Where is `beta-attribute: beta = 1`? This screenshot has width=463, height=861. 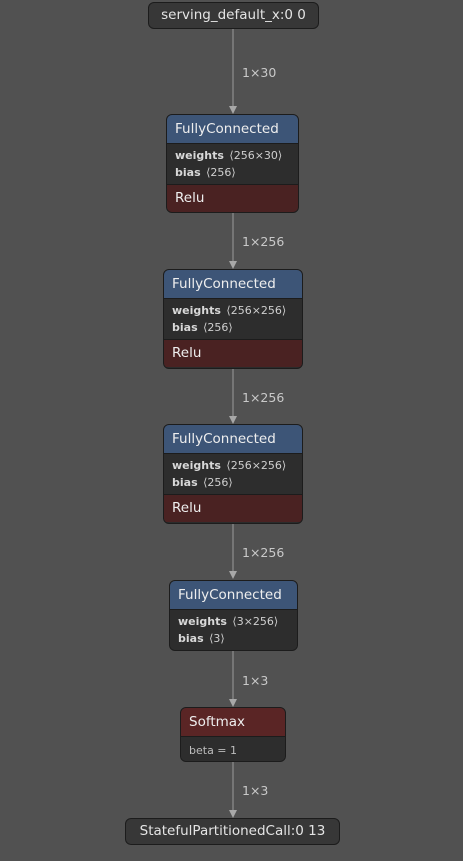 beta-attribute: beta = 1 is located at coordinates (233, 749).